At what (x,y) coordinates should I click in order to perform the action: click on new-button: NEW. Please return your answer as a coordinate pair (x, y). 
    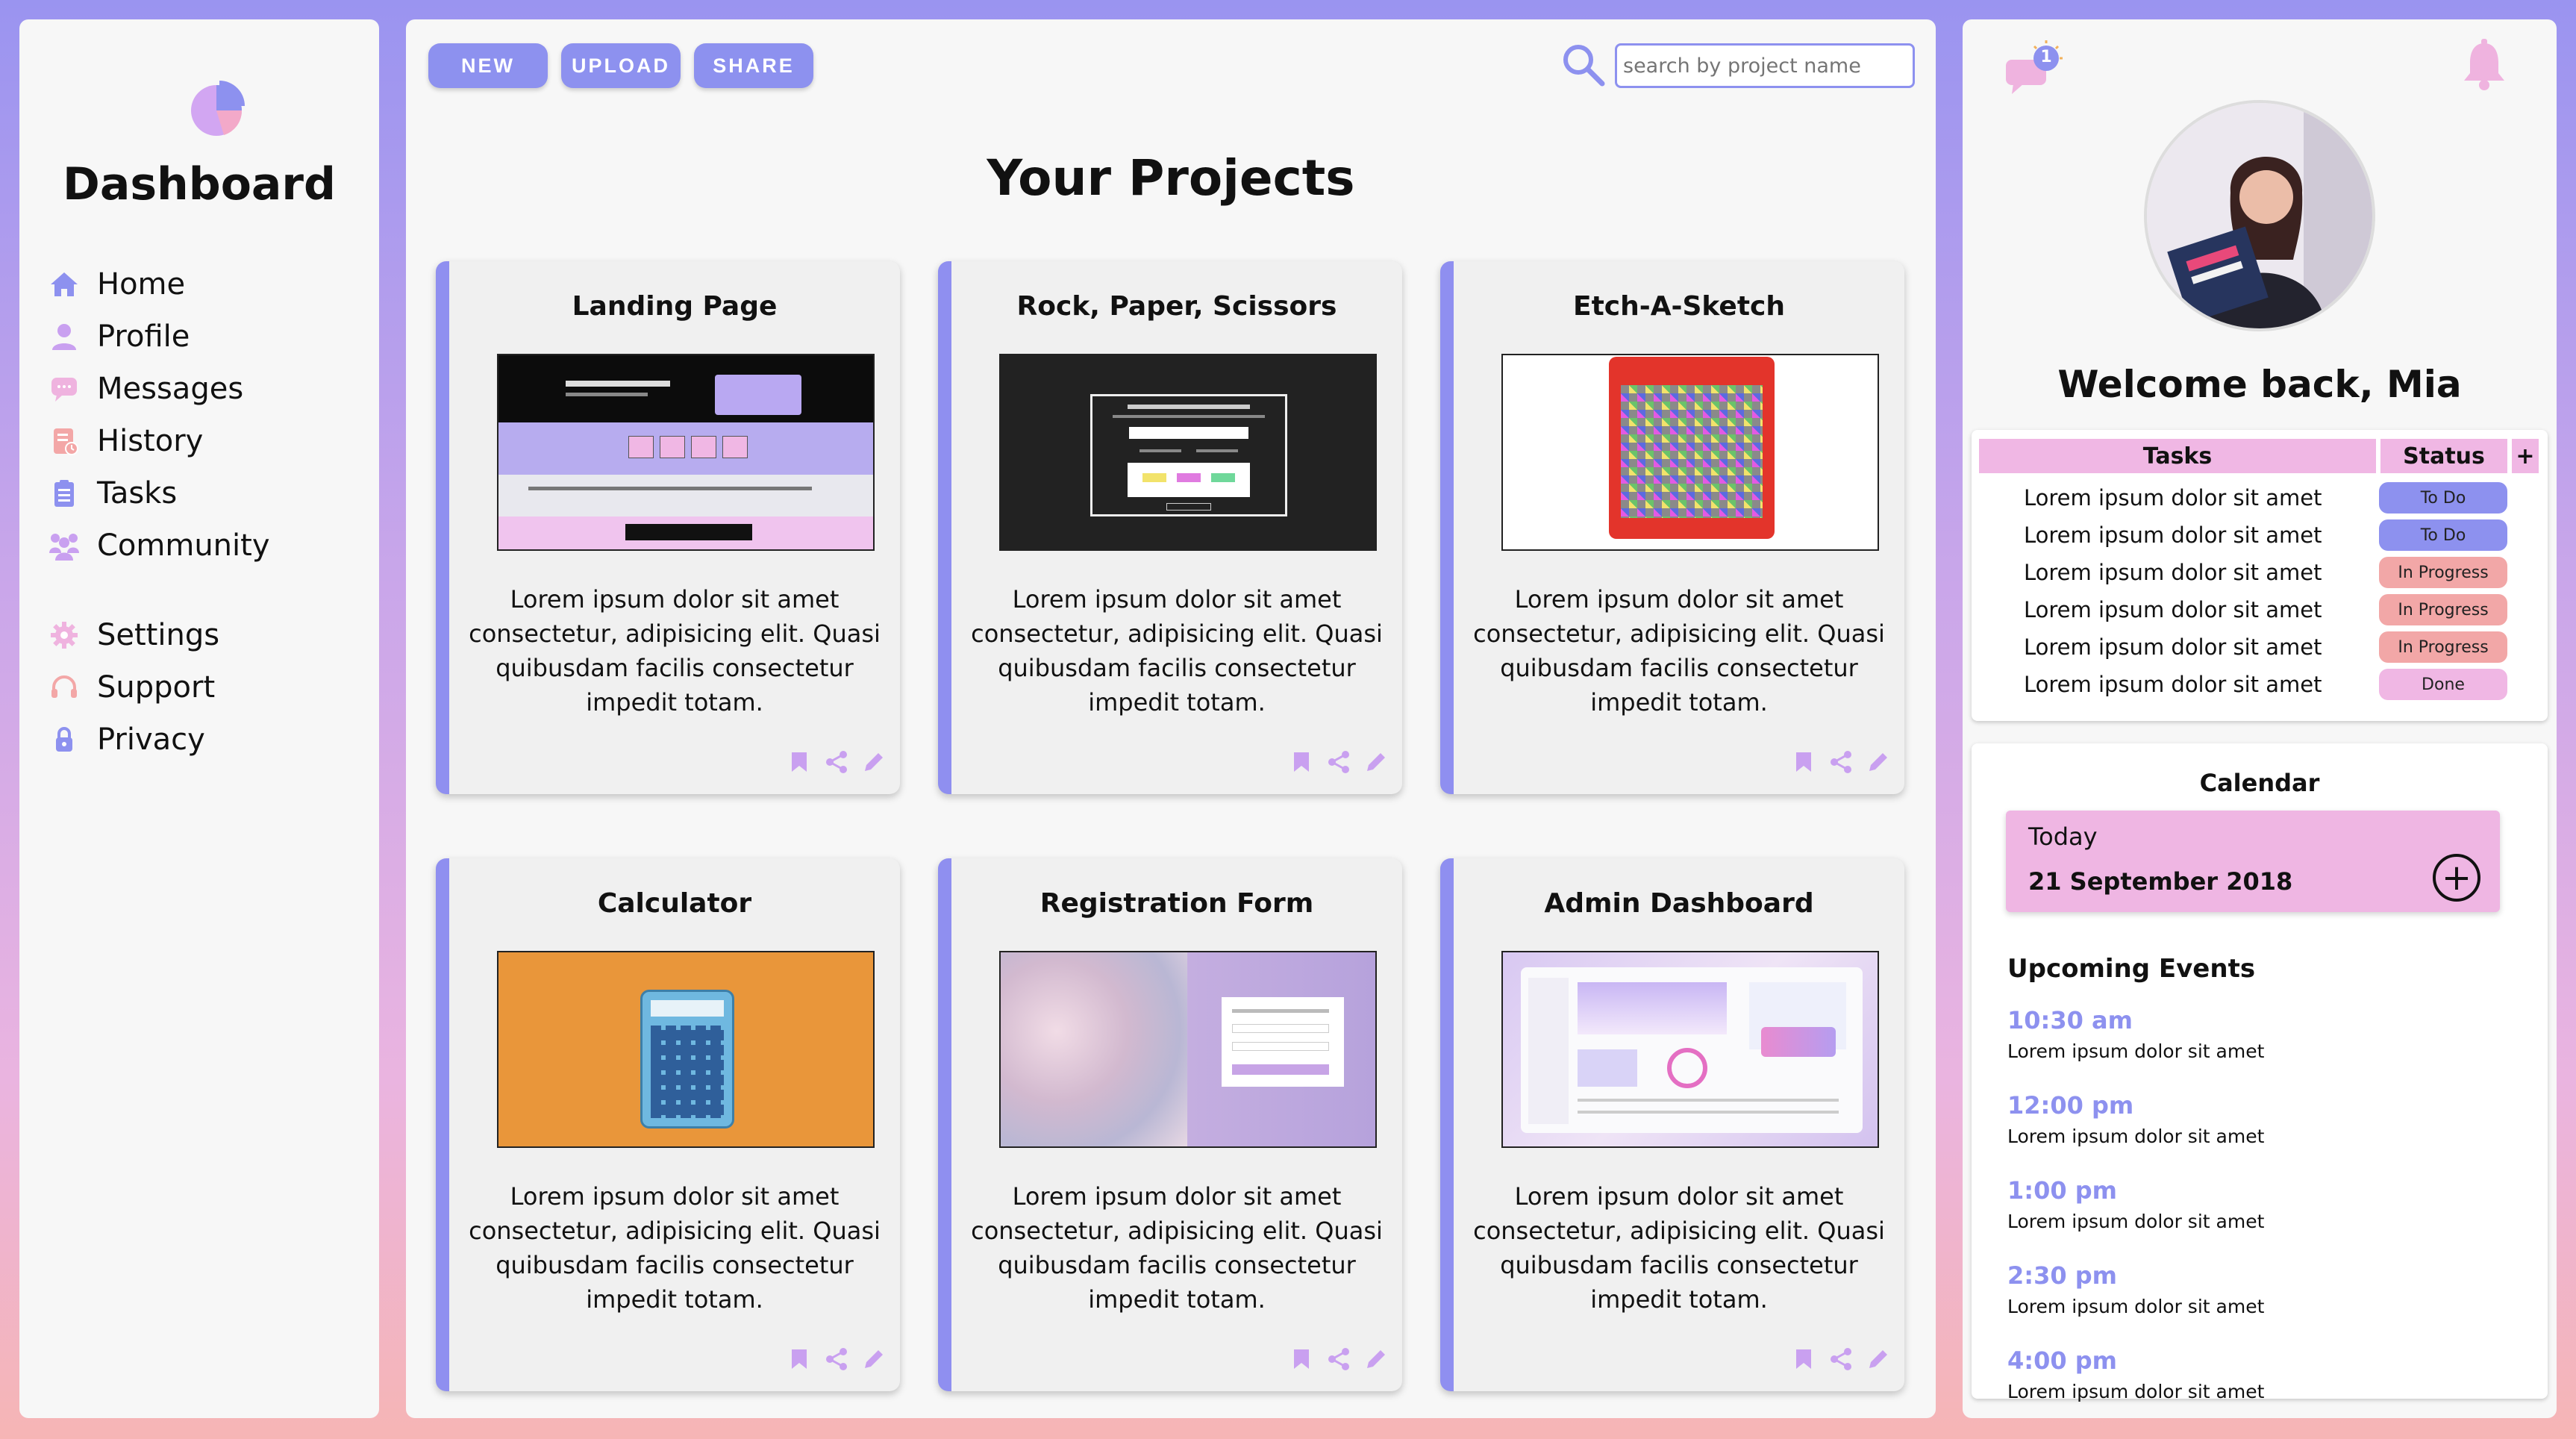
    Looking at the image, I should click on (488, 65).